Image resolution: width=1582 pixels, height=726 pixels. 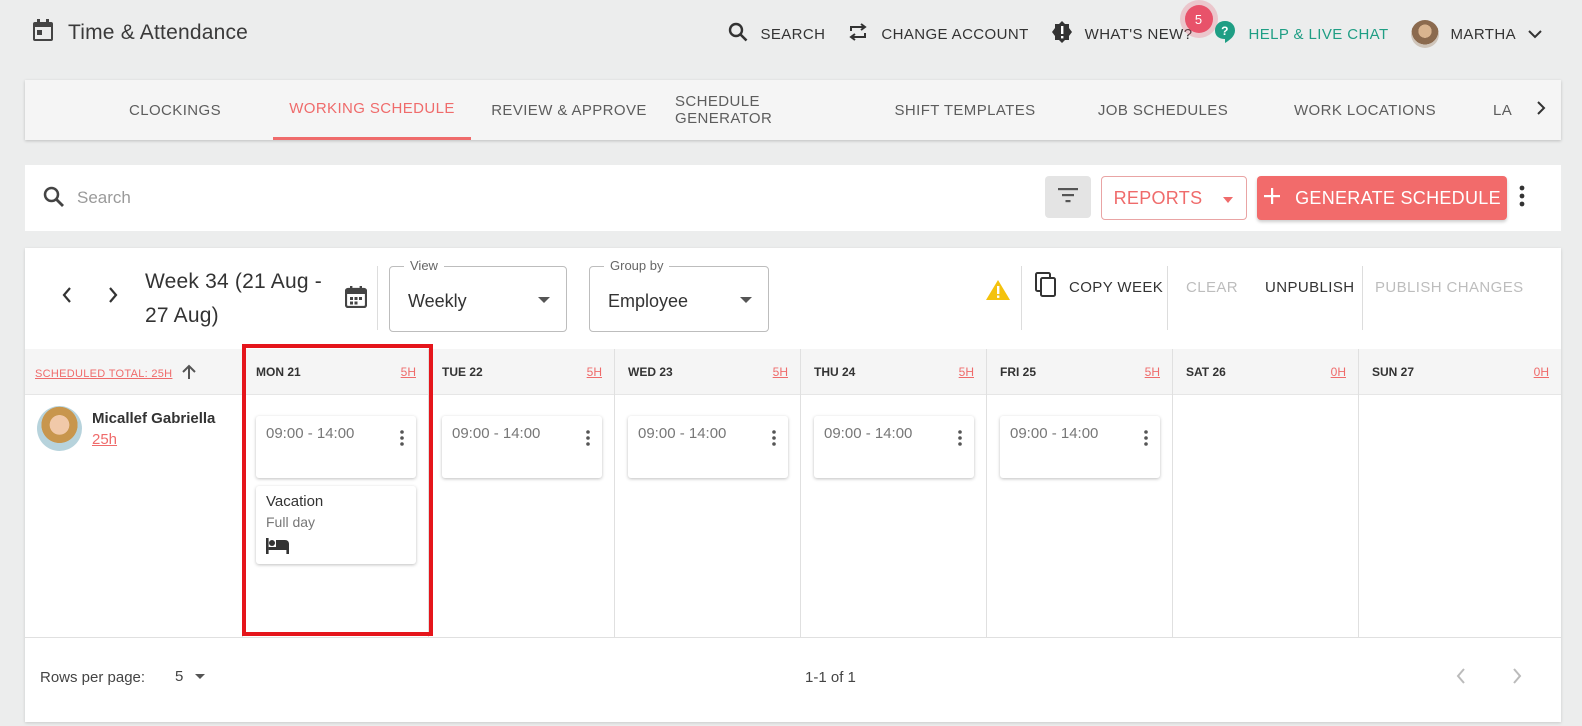 I want to click on tab-job-schedules: JOB SCHEDULES, so click(x=1163, y=110).